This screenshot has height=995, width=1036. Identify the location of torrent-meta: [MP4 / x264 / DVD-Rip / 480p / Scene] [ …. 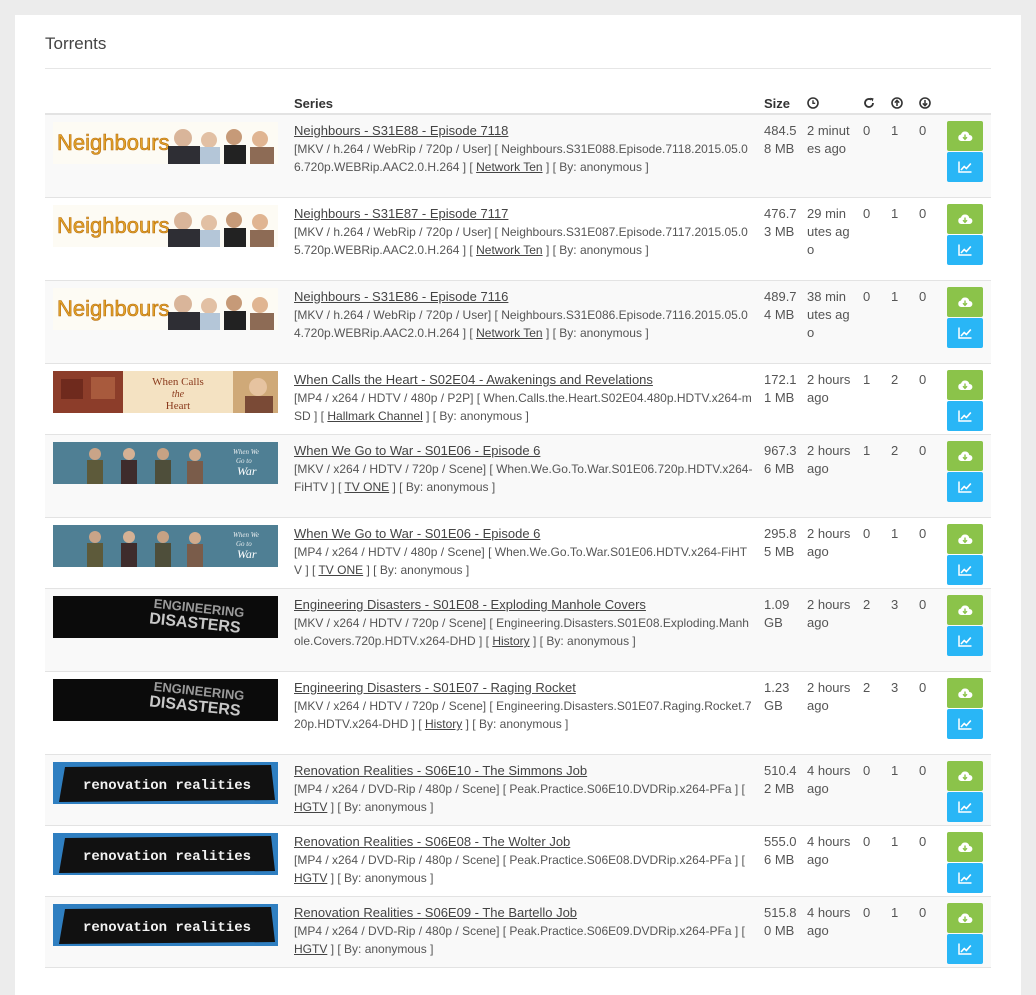
(519, 860).